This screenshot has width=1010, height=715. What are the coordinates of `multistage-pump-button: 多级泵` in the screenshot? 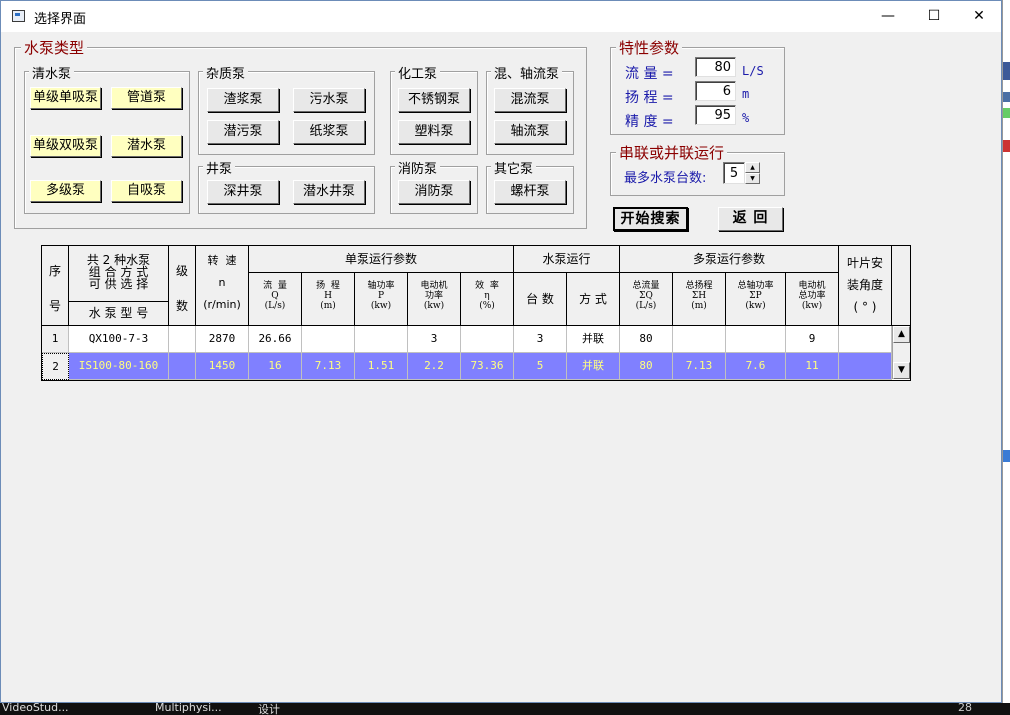 It's located at (65, 191).